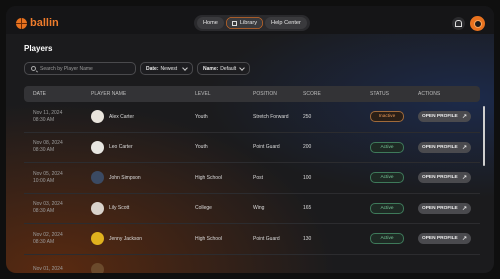 This screenshot has width=500, height=279. I want to click on row-date-day: Nov 11, 2024, so click(48, 112).